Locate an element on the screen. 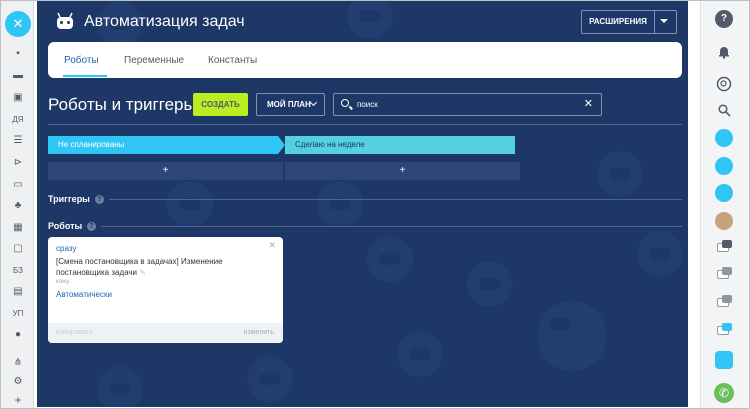  card-icon: ▭ is located at coordinates (18, 185).